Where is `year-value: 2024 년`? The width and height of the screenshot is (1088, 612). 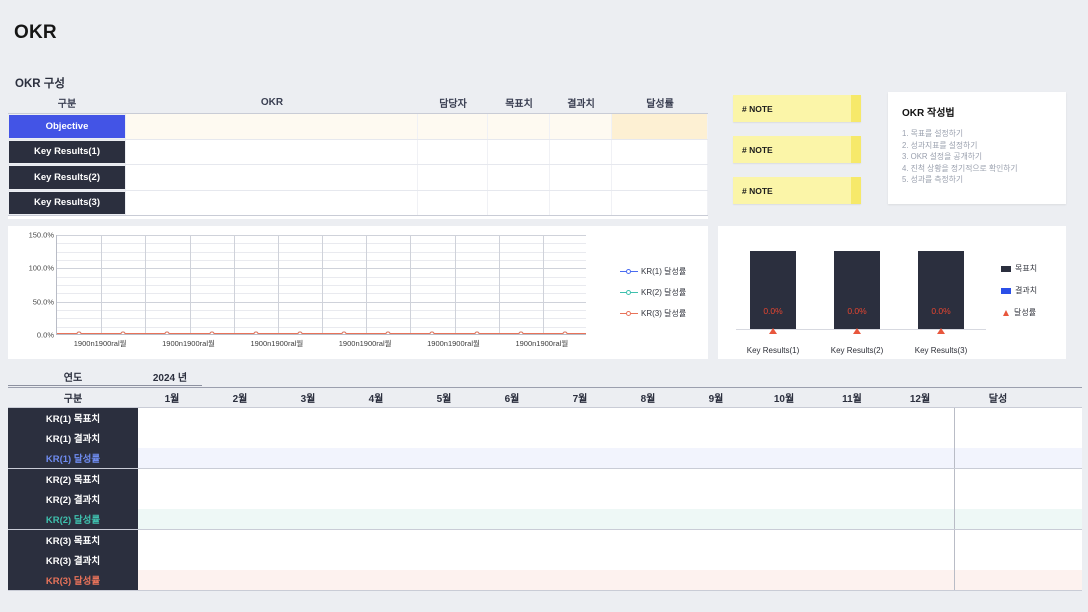 year-value: 2024 년 is located at coordinates (170, 376).